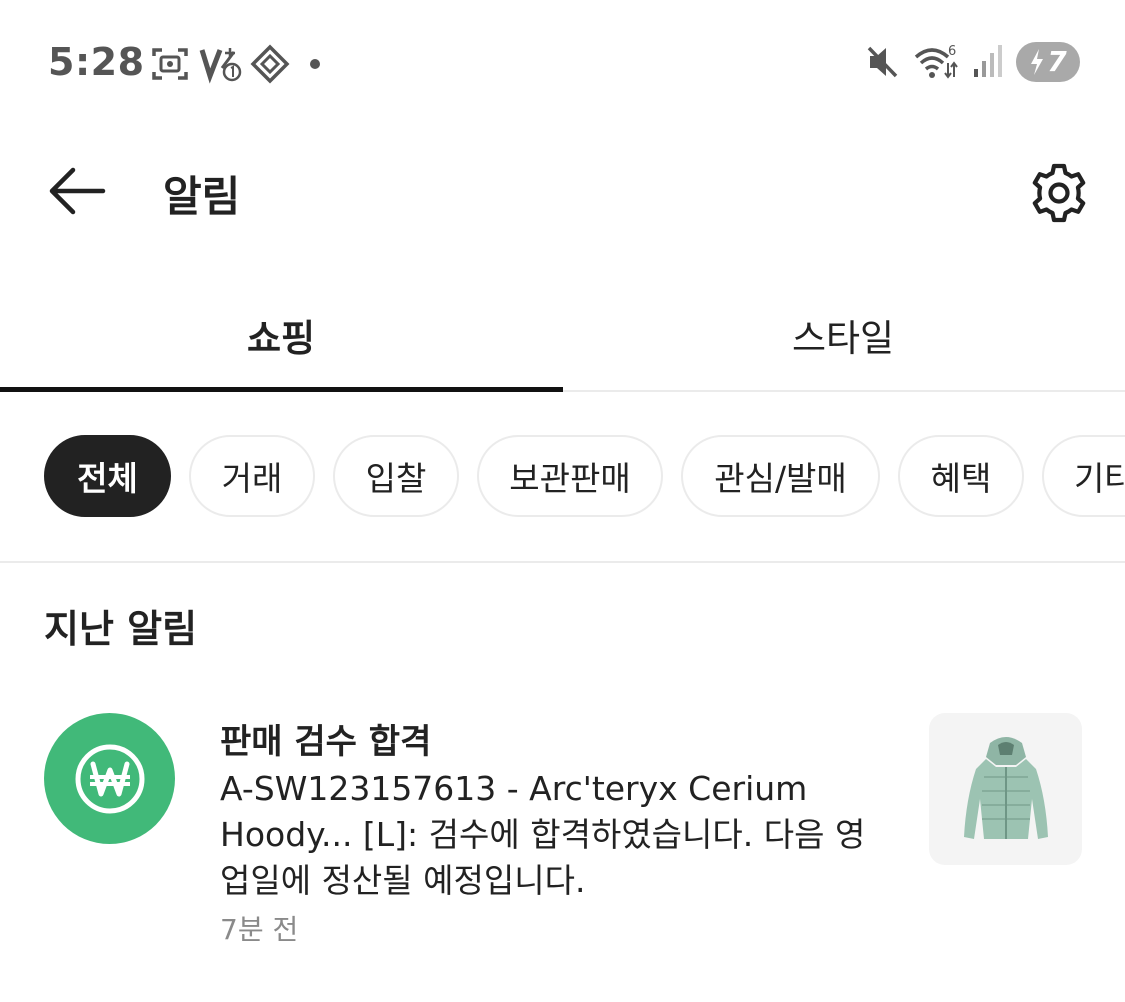 Image resolution: width=1125 pixels, height=1002 pixels. What do you see at coordinates (882, 62) in the screenshot?
I see `mute-icon` at bounding box center [882, 62].